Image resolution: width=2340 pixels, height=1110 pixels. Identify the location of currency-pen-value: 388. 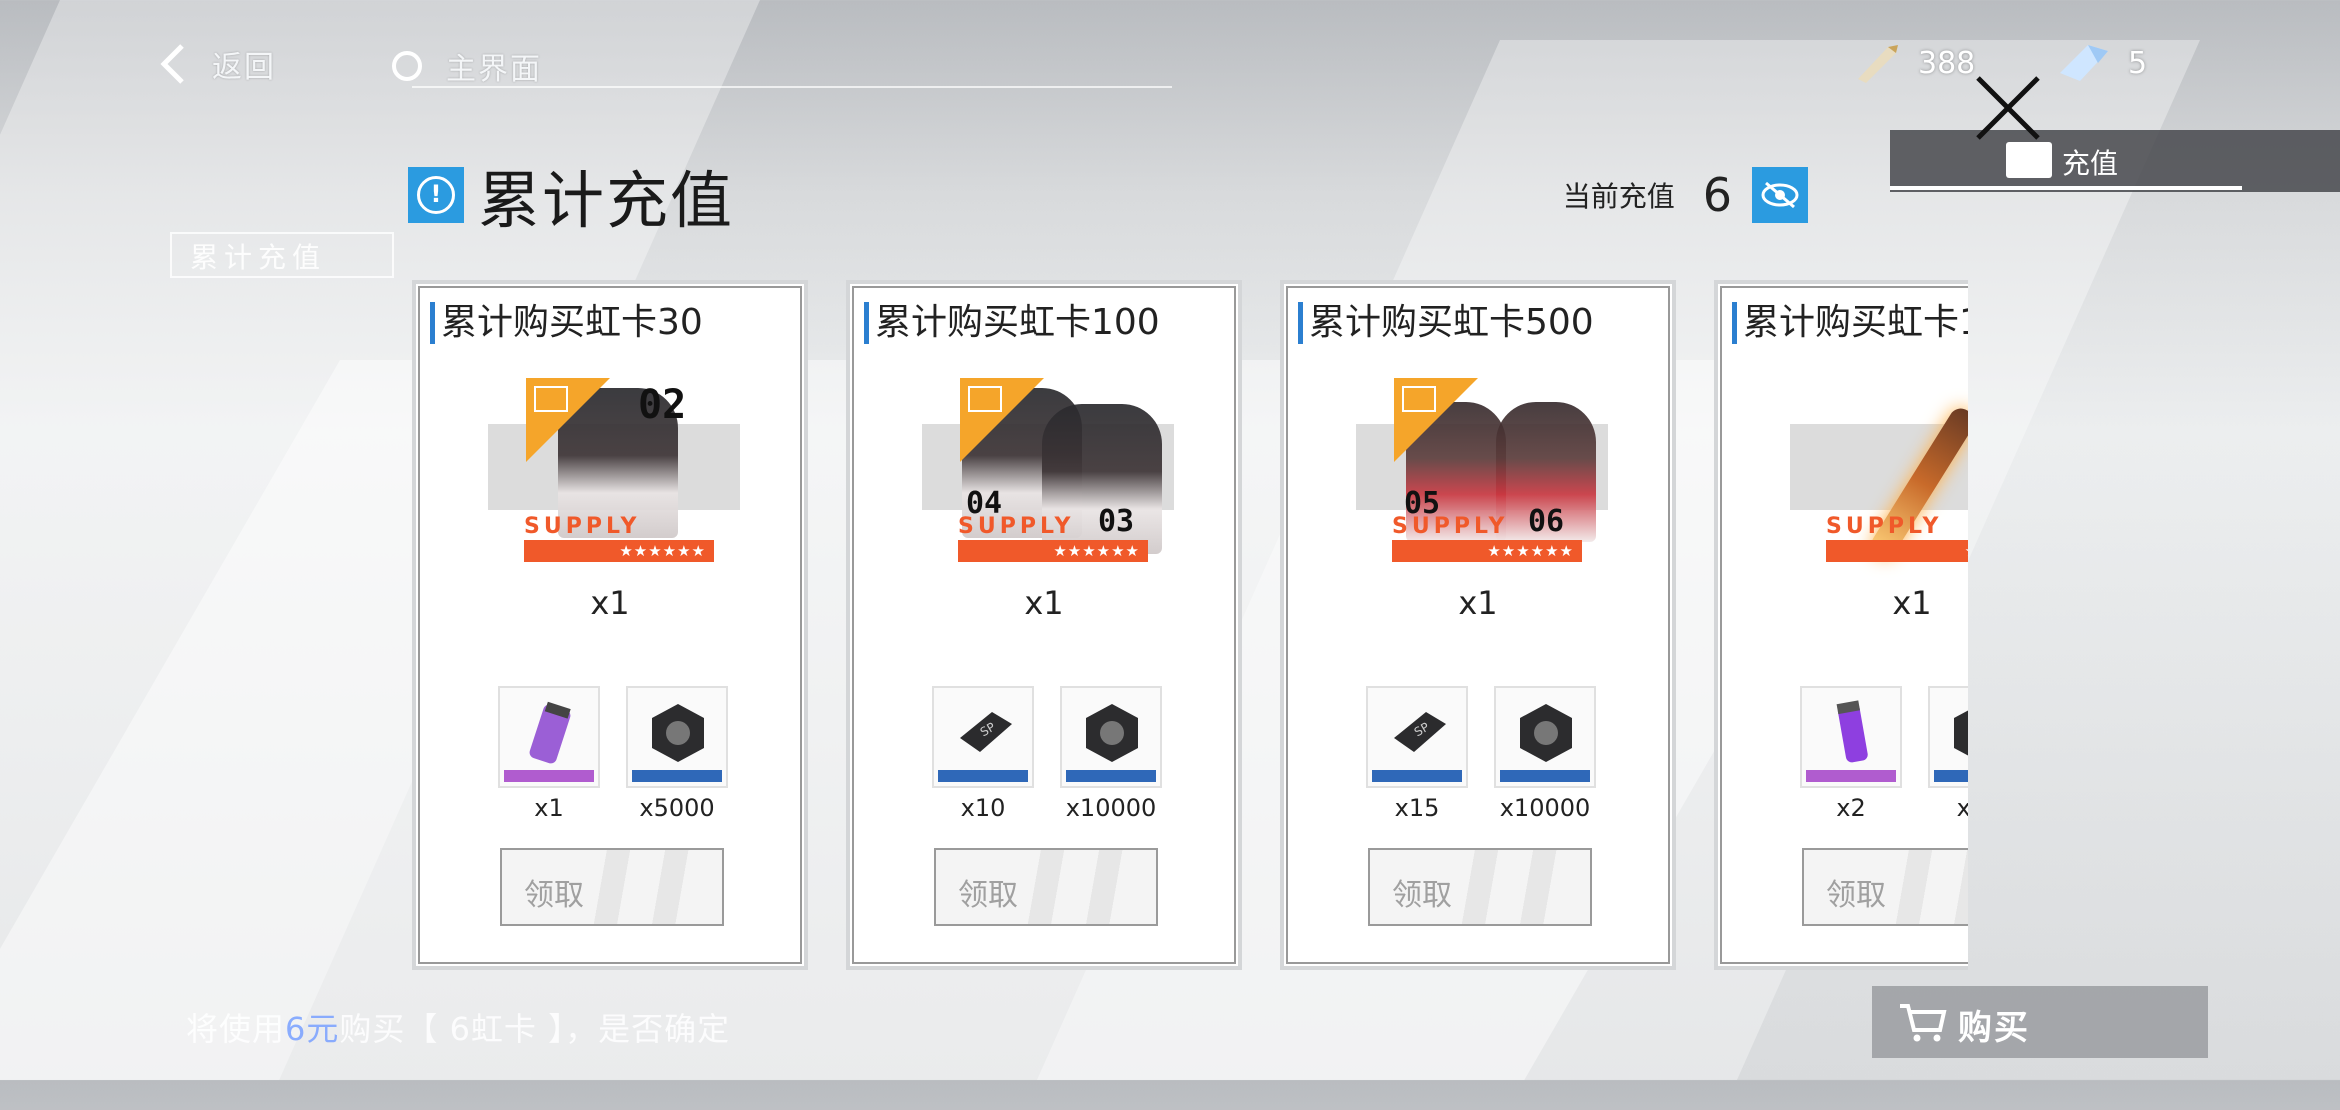
(1947, 63).